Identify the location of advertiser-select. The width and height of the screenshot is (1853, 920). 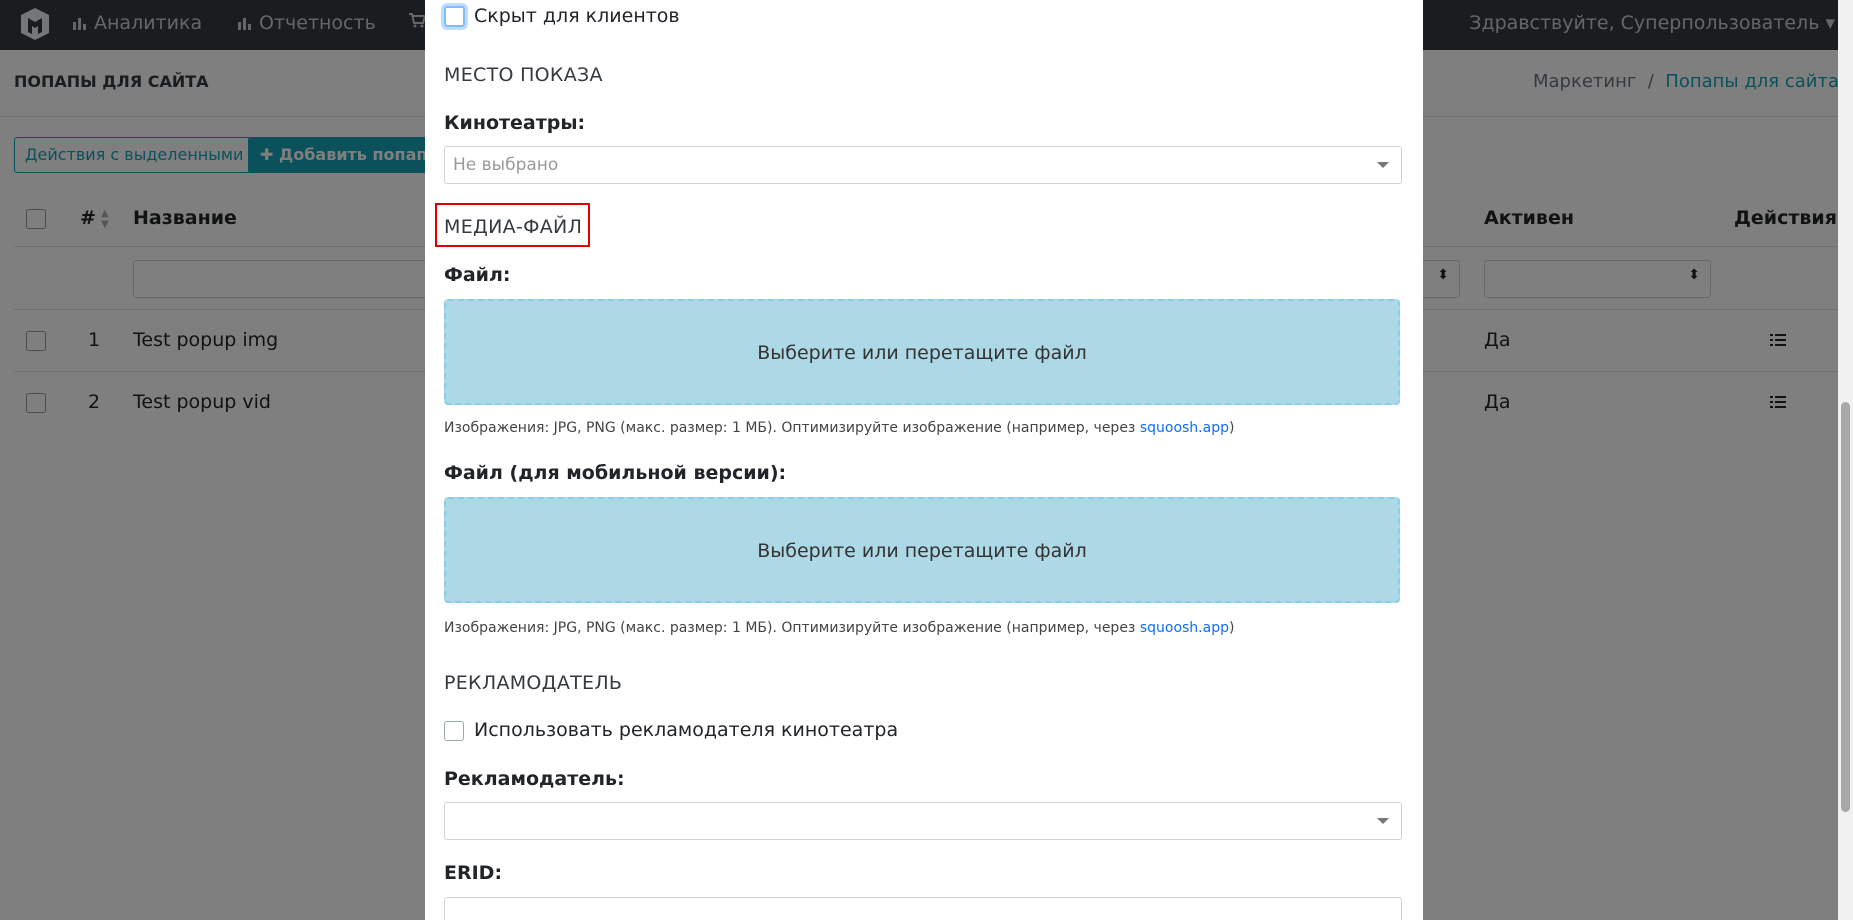
(923, 821).